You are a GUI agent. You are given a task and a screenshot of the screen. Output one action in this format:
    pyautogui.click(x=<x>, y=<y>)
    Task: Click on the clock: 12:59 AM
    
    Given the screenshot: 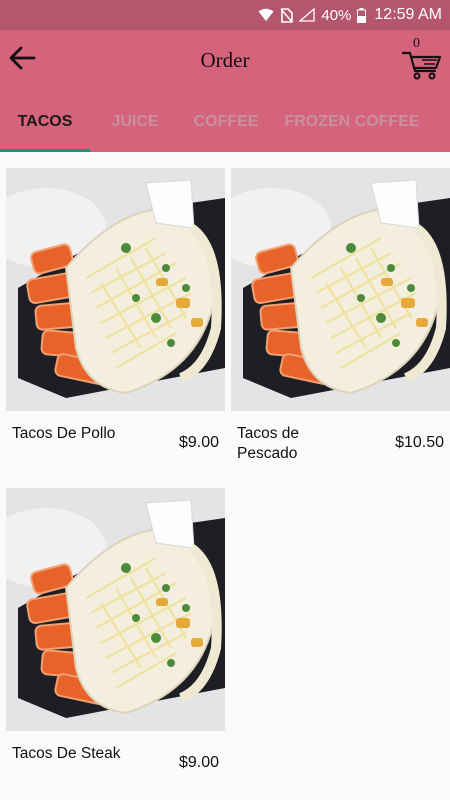 What is the action you would take?
    pyautogui.click(x=408, y=14)
    